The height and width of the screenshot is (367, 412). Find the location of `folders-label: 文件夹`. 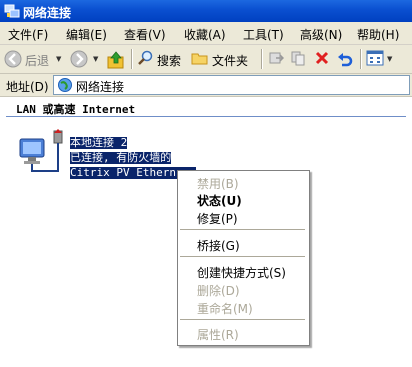

folders-label: 文件夹 is located at coordinates (230, 61).